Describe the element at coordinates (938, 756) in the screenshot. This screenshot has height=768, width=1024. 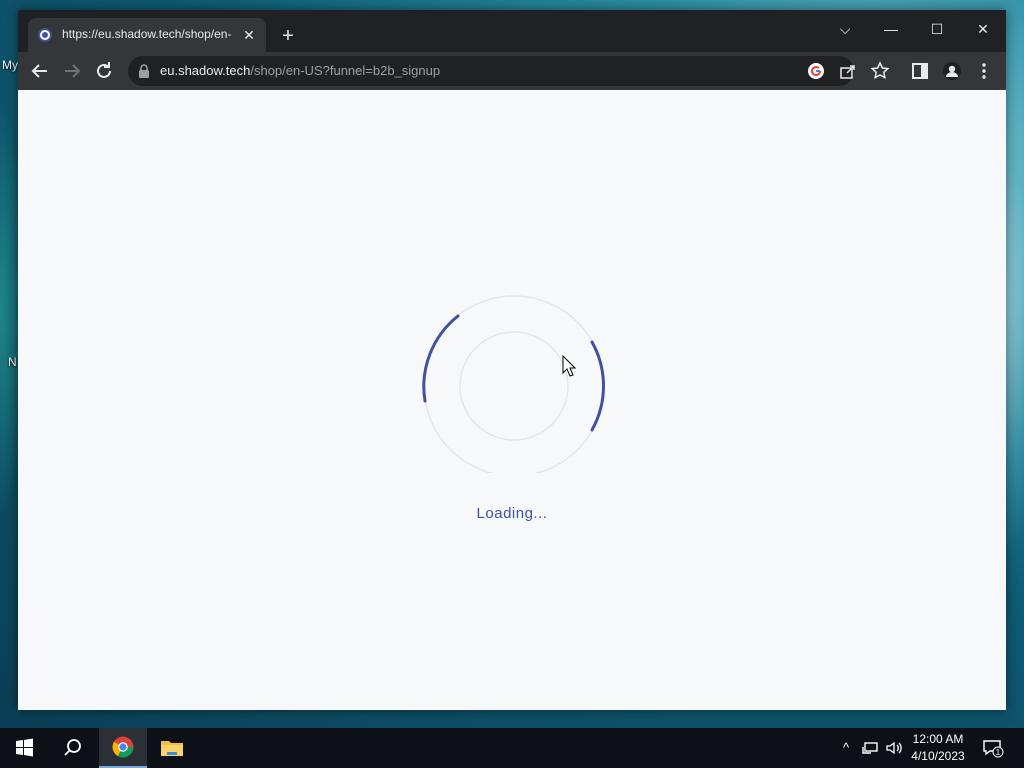
I see `clock-date: 4/10/2023` at that location.